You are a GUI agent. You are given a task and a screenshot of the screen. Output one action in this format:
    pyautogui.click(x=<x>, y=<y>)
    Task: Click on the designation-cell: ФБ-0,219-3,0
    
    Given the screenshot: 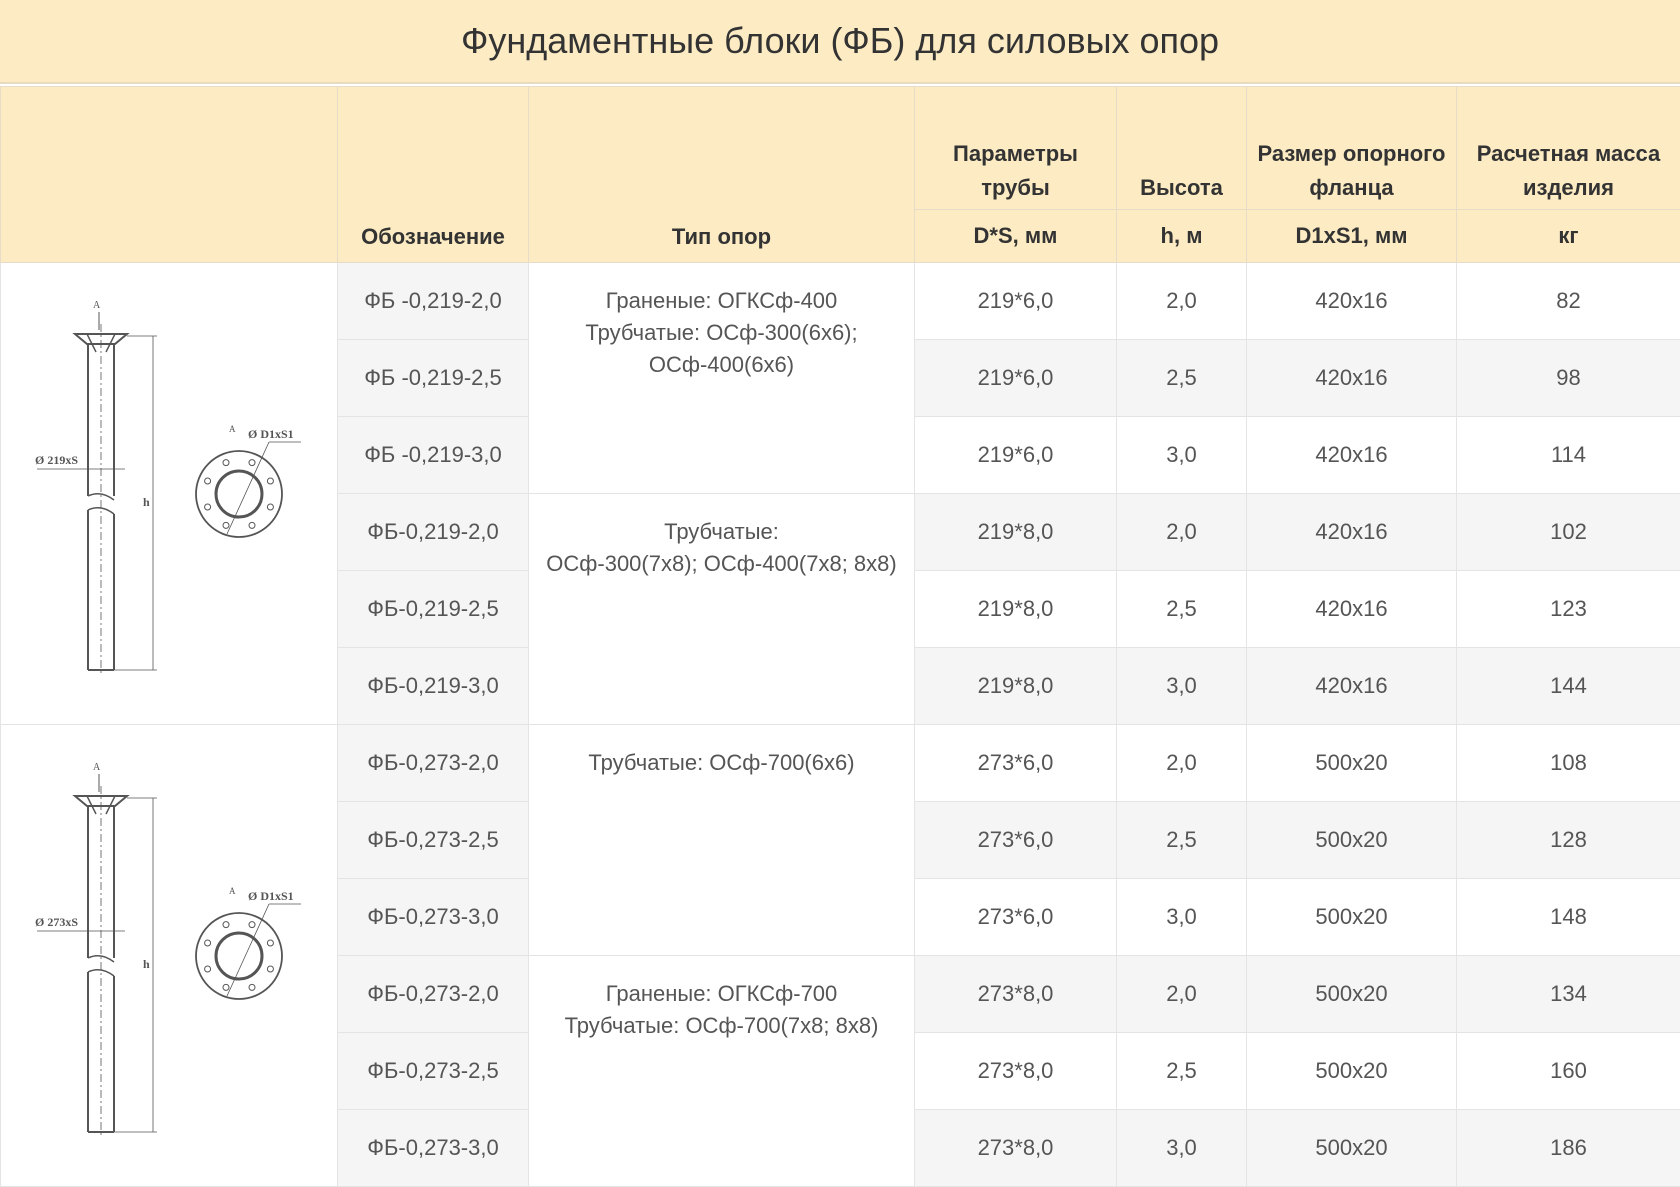 What is the action you would take?
    pyautogui.click(x=433, y=686)
    